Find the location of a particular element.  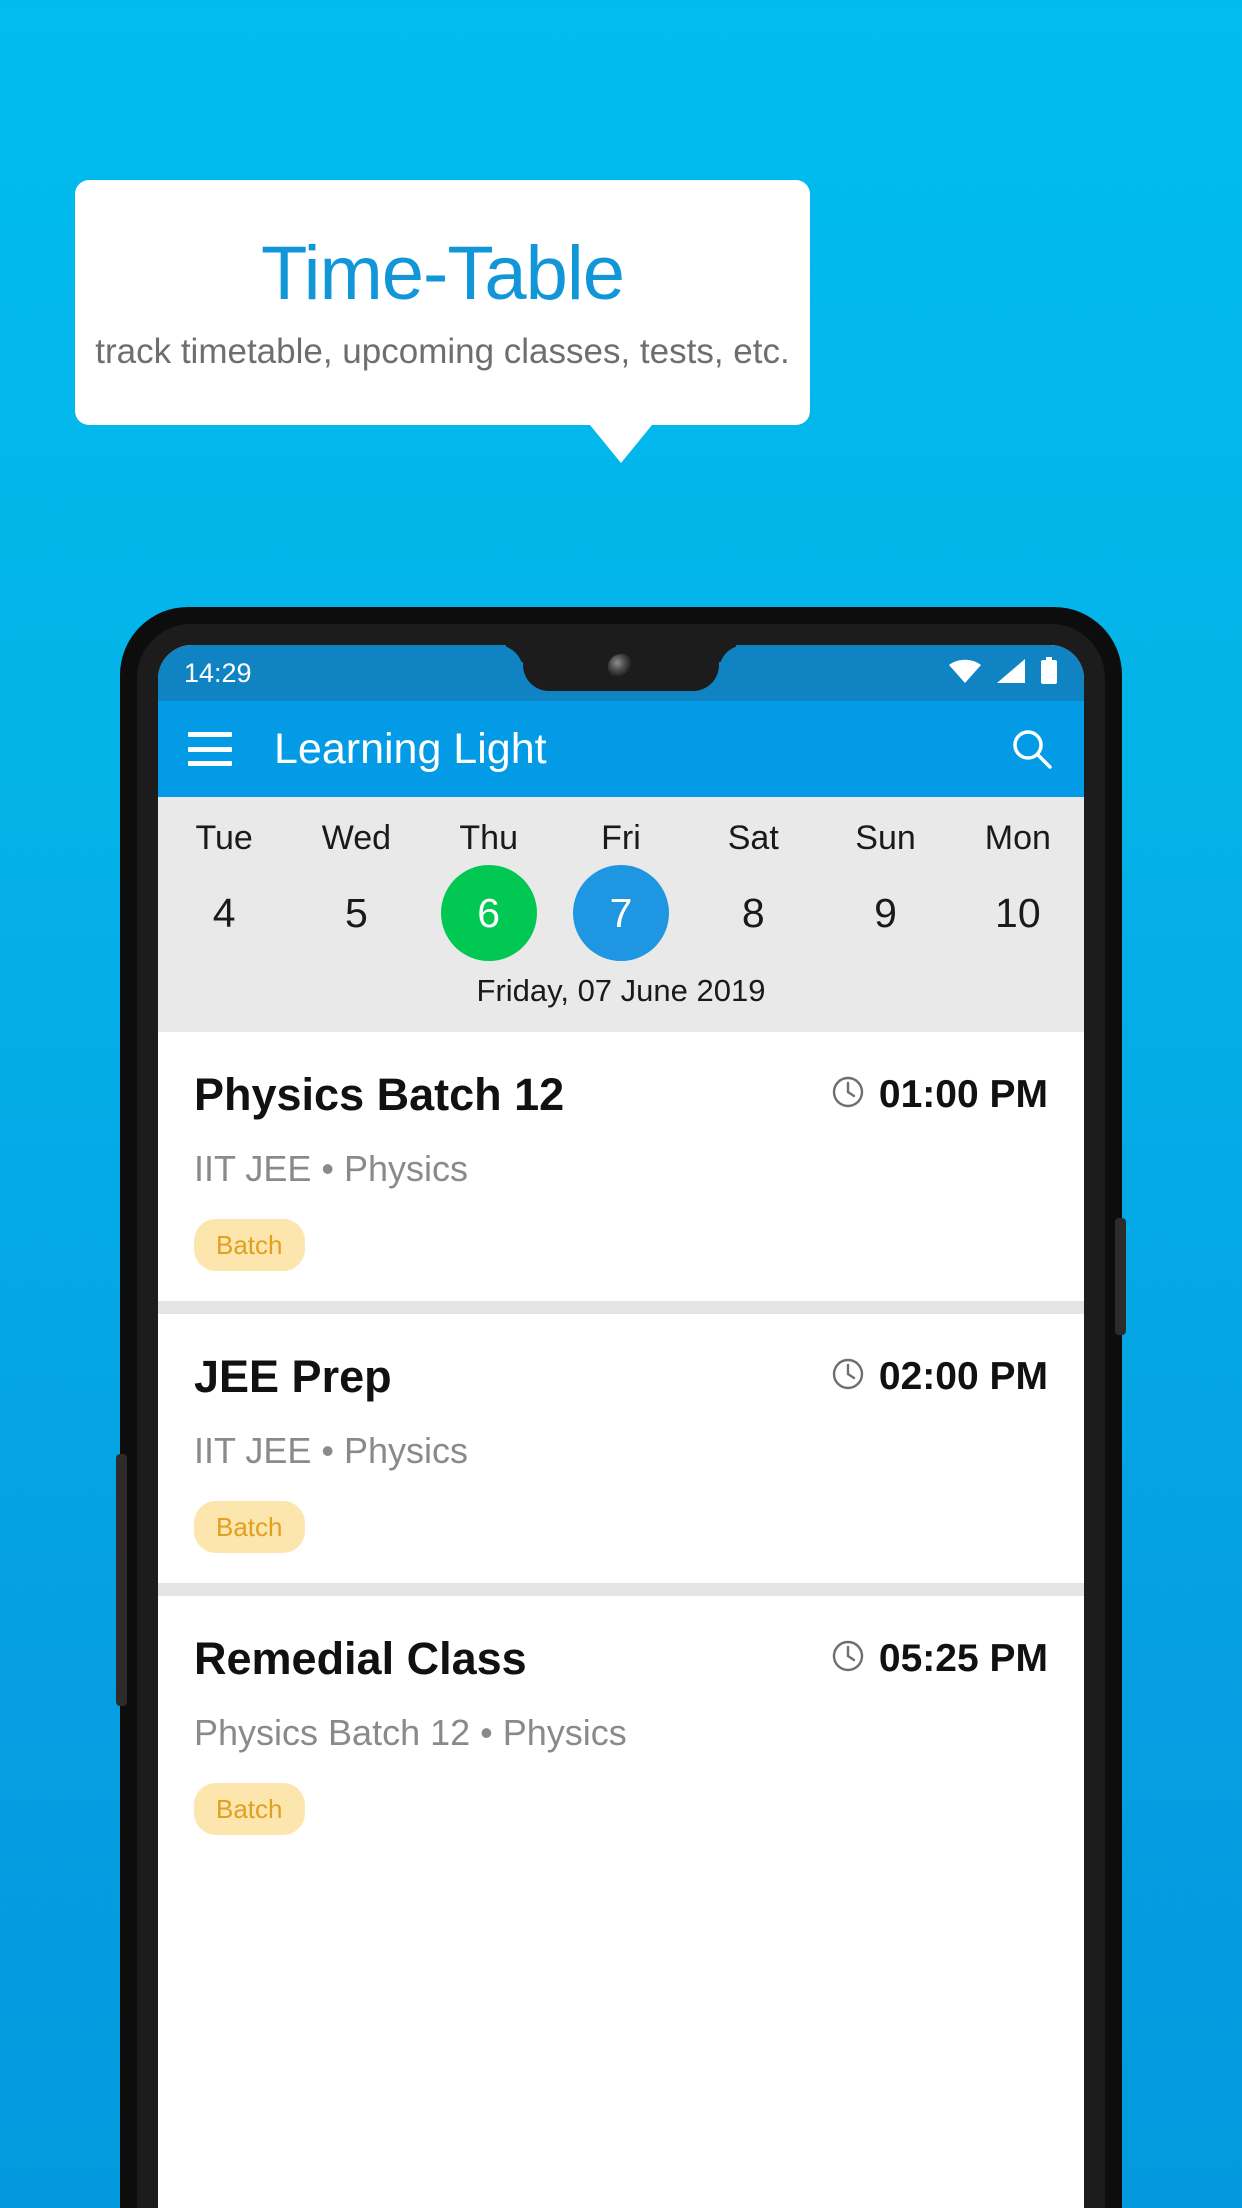

class-time: 05:25 PM is located at coordinates (963, 1658).